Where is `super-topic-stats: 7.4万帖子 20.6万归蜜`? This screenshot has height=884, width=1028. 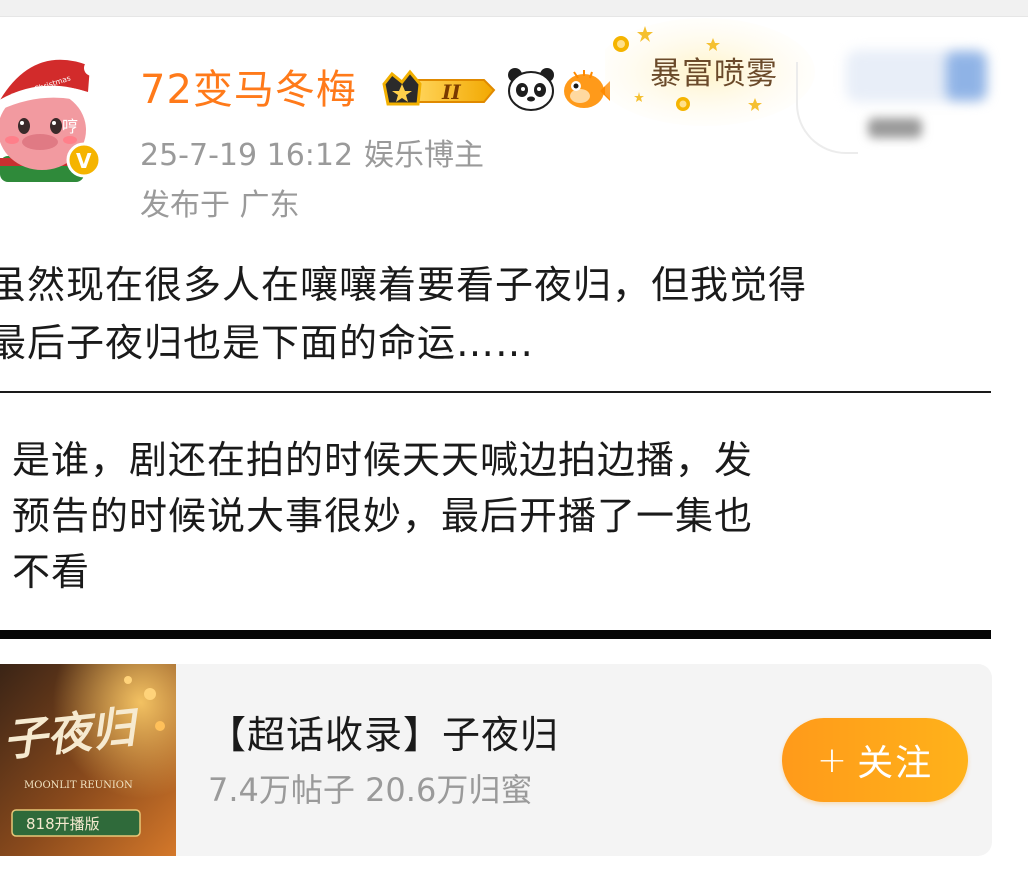 super-topic-stats: 7.4万帖子 20.6万归蜜 is located at coordinates (370, 790).